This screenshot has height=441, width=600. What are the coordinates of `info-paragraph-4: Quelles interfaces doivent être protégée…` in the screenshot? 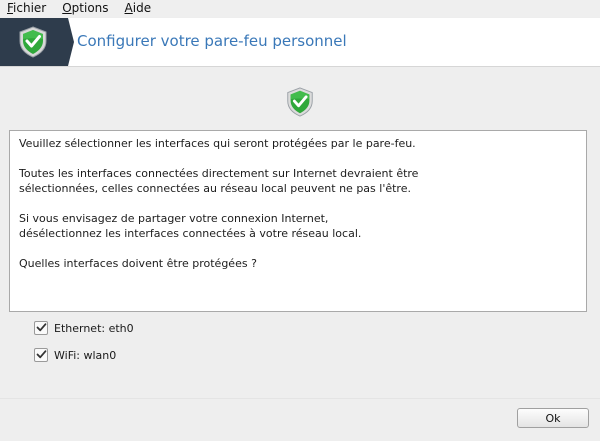 It's located at (138, 263).